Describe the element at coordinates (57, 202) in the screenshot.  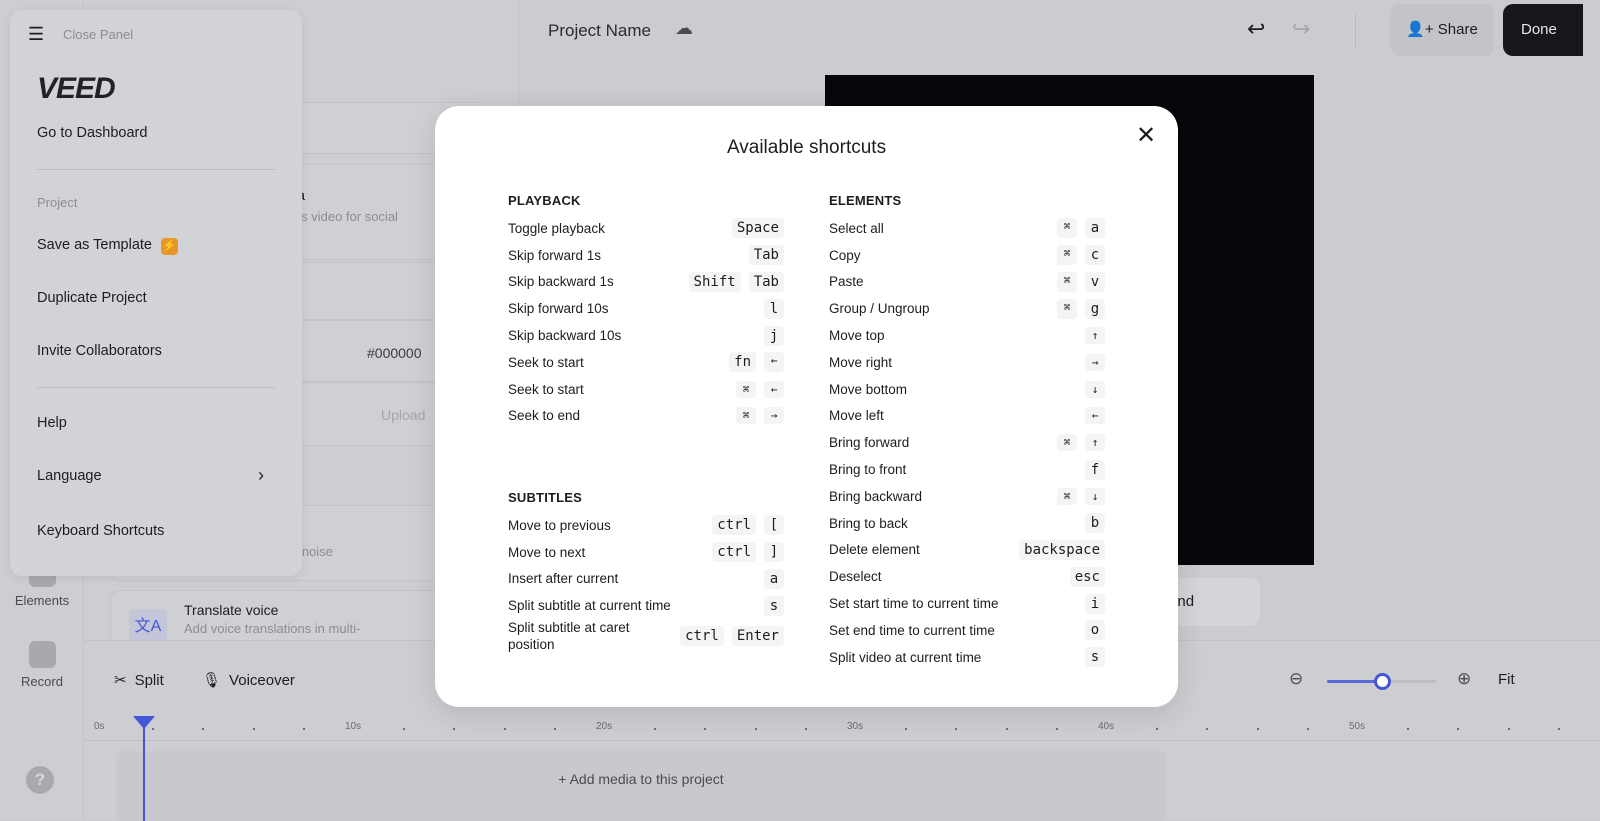
I see `menu-section-project: Project` at that location.